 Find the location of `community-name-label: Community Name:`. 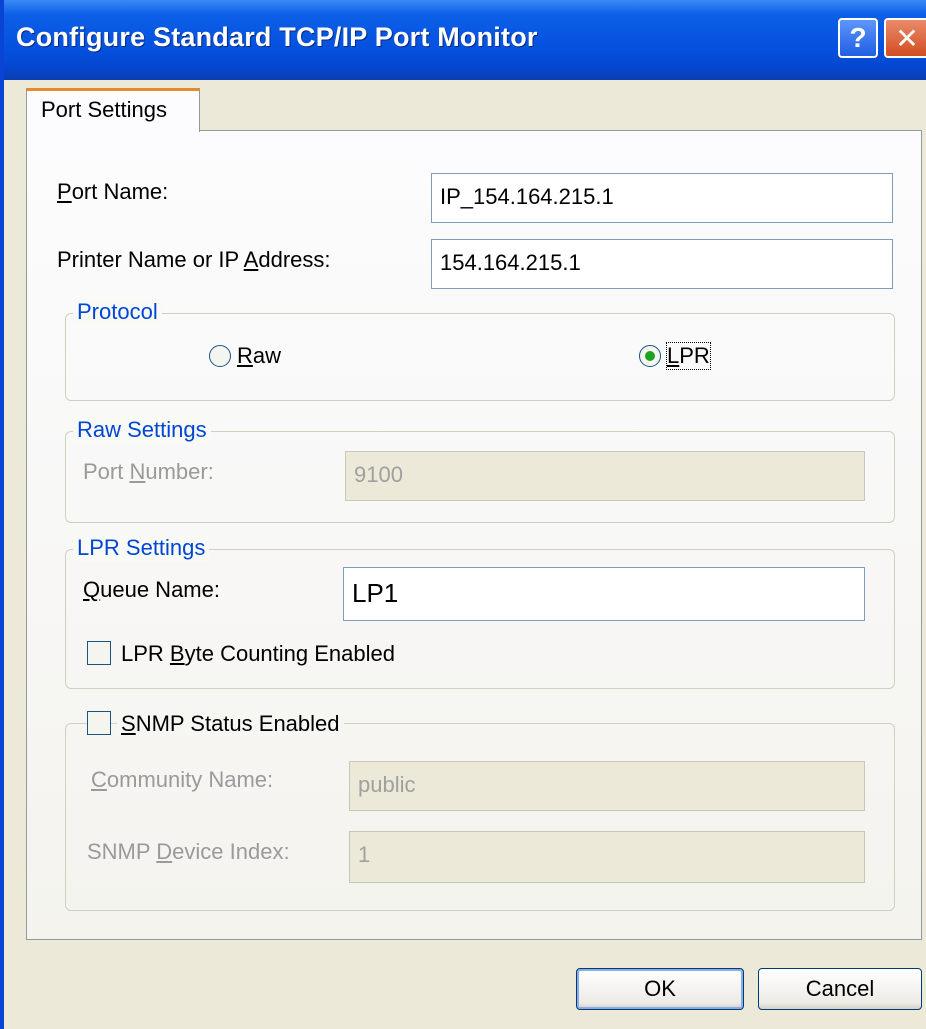

community-name-label: Community Name: is located at coordinates (182, 779).